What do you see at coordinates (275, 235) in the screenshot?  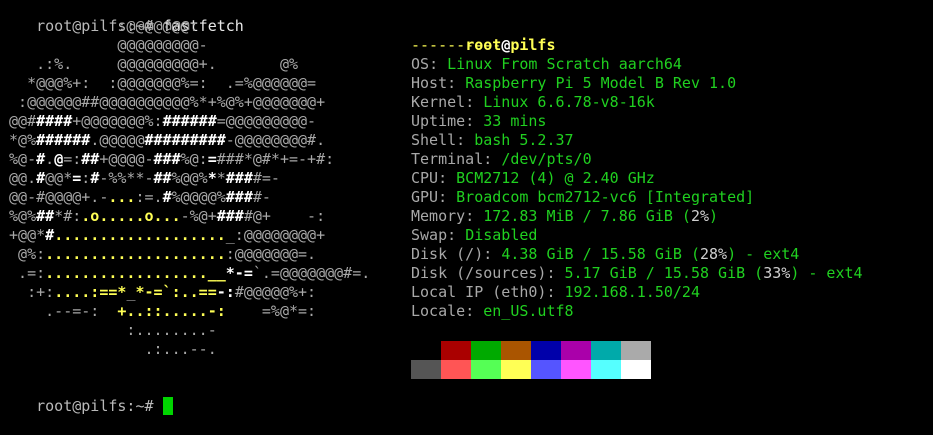 I see `logo-segment: _:@@@@@@@@+` at bounding box center [275, 235].